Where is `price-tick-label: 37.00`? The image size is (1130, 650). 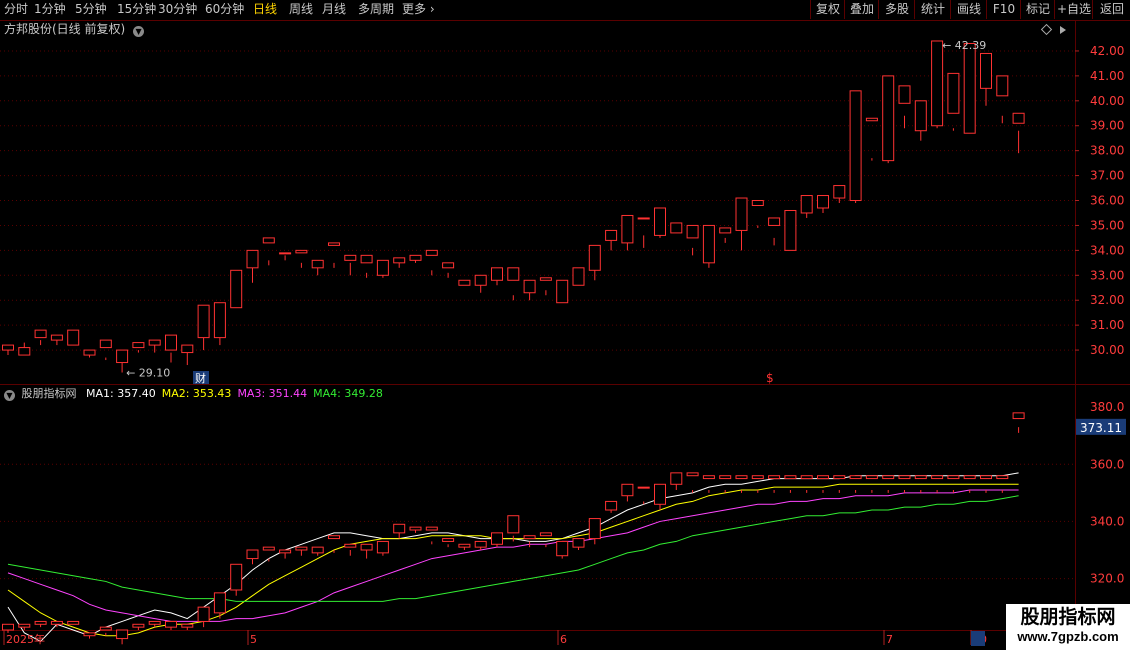 price-tick-label: 37.00 is located at coordinates (1107, 176).